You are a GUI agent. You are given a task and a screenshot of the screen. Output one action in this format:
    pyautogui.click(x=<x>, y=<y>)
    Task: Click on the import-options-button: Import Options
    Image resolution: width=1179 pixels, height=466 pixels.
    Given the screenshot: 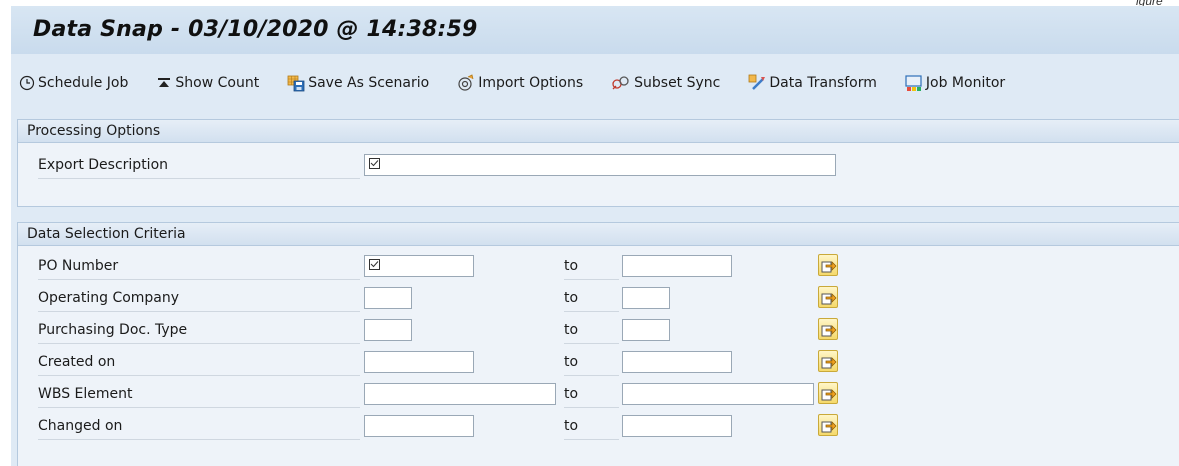 What is the action you would take?
    pyautogui.click(x=520, y=83)
    